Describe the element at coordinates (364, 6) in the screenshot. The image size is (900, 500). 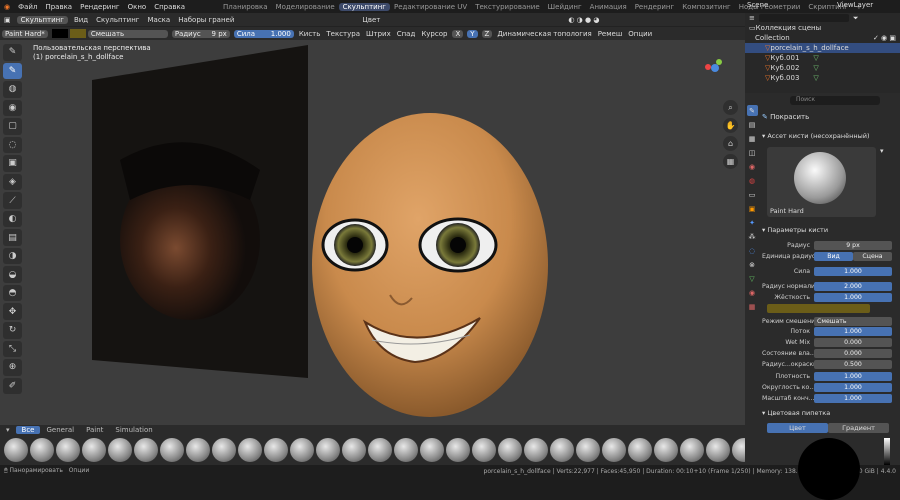
I see `tab-sculpting: Скульптинг` at that location.